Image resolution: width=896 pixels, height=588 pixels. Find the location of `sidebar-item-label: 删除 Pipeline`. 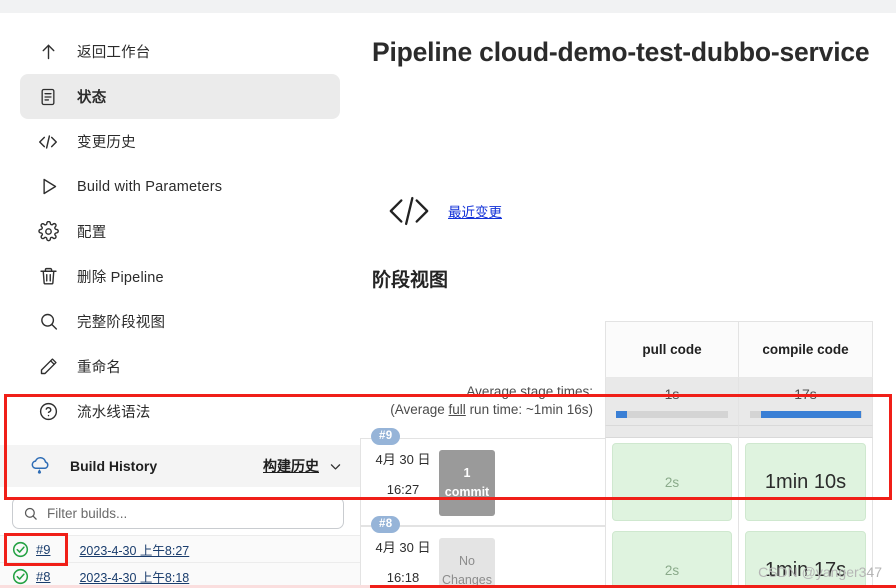

sidebar-item-label: 删除 Pipeline is located at coordinates (120, 278).